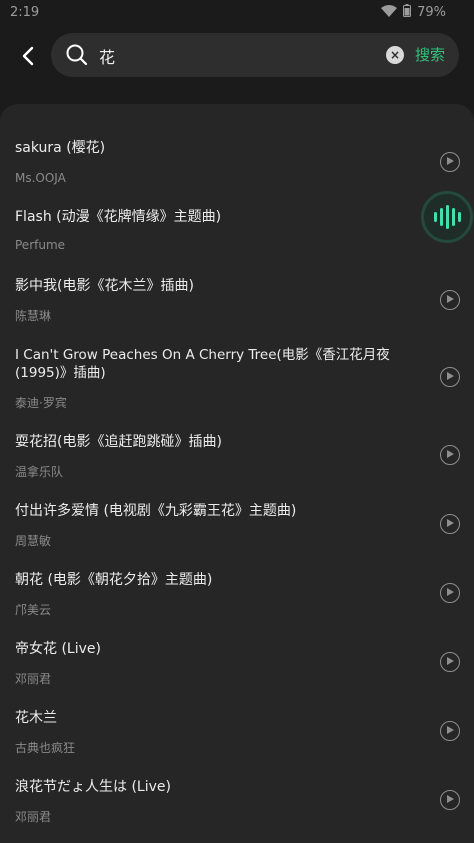 This screenshot has height=843, width=474. I want to click on song-artist: 古典也疯狂, so click(45, 748).